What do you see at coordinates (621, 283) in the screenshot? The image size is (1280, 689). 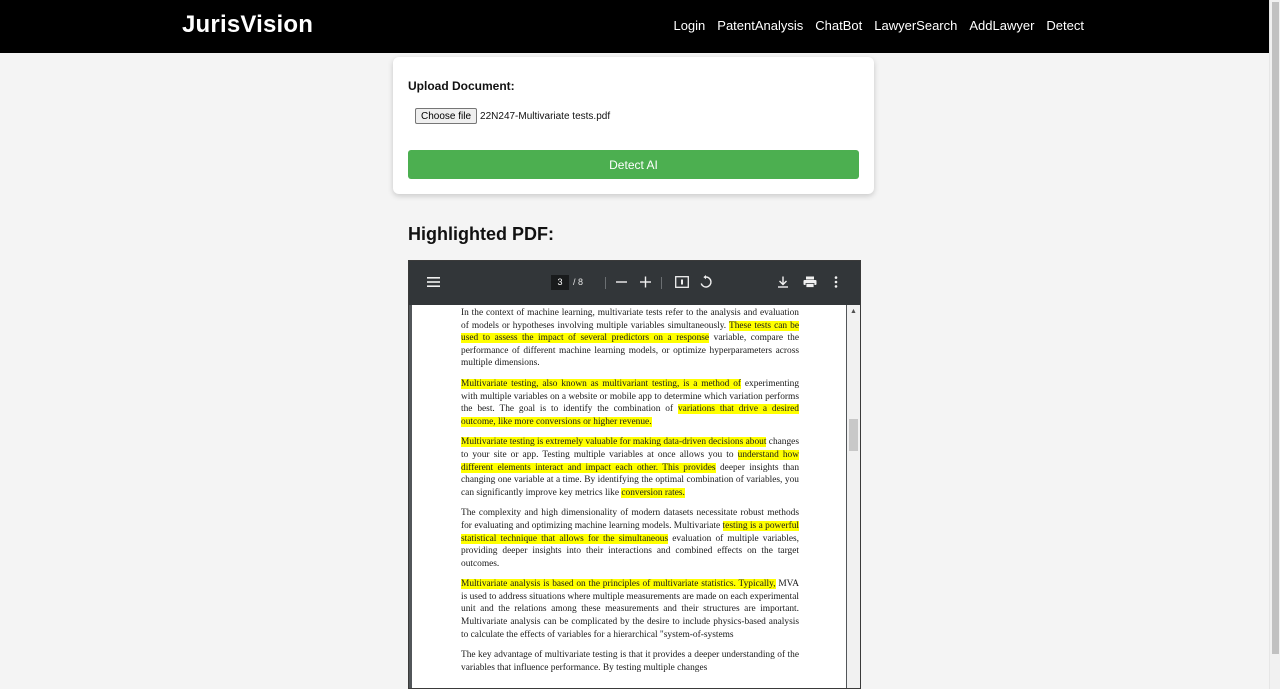 I see `zoom-out-icon` at bounding box center [621, 283].